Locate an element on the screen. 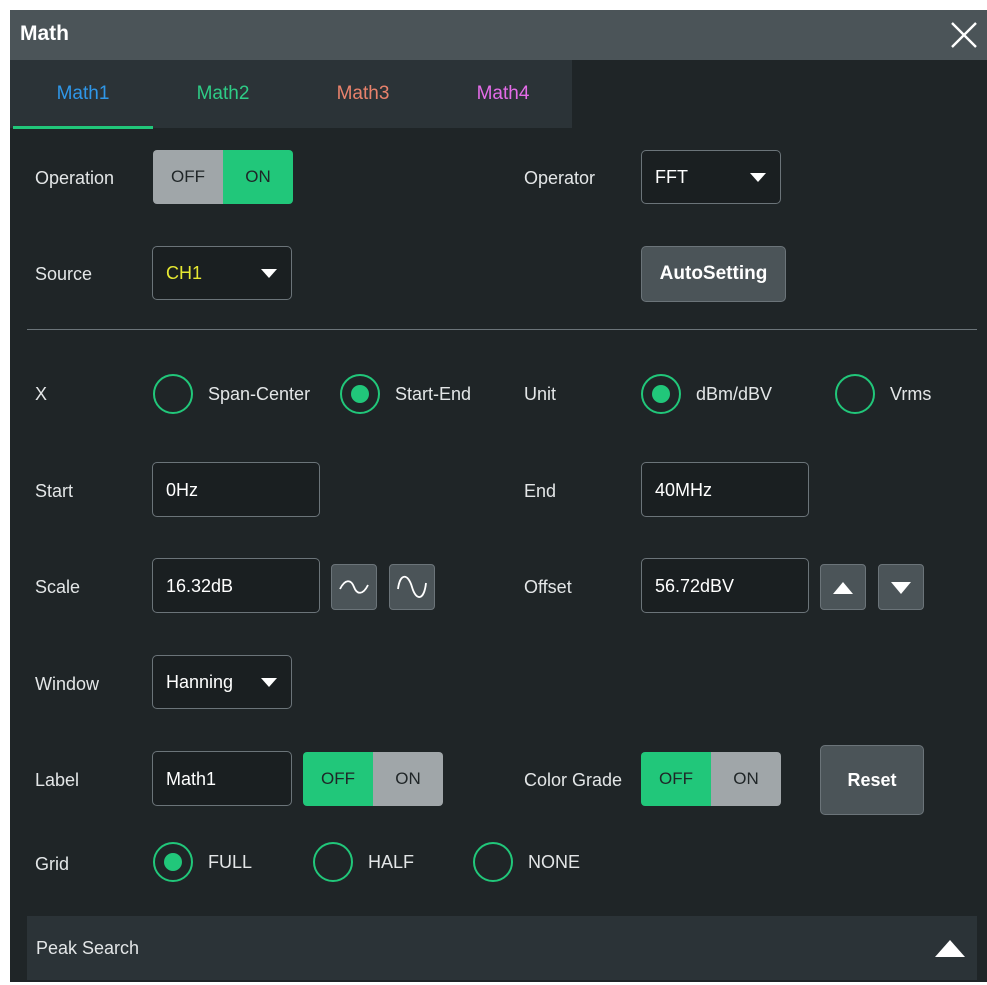 The width and height of the screenshot is (987, 985). grid-full-radio is located at coordinates (173, 862).